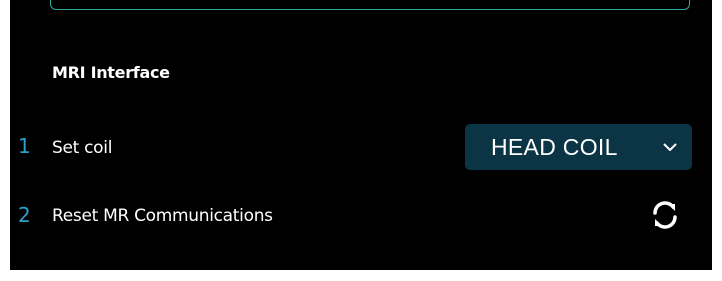 The image size is (722, 281). I want to click on coil-select: HEAD COIL, so click(578, 147).